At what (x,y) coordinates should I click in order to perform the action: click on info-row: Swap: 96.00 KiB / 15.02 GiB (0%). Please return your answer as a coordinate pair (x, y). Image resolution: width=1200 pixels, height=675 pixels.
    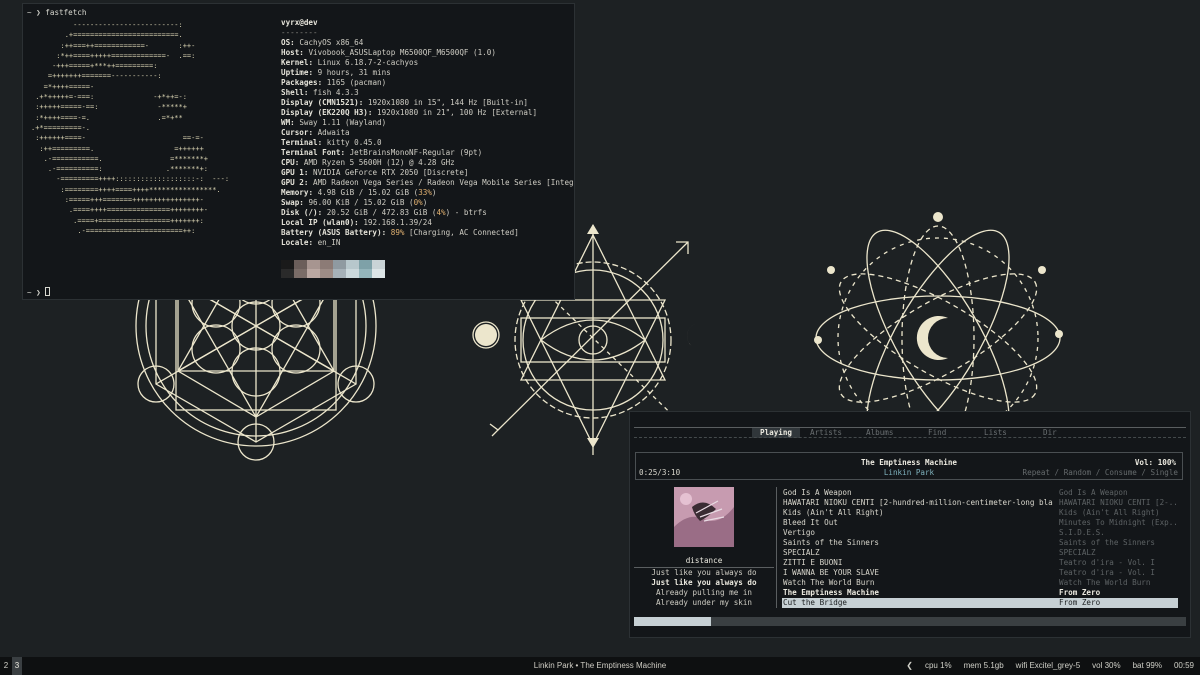
    Looking at the image, I should click on (427, 203).